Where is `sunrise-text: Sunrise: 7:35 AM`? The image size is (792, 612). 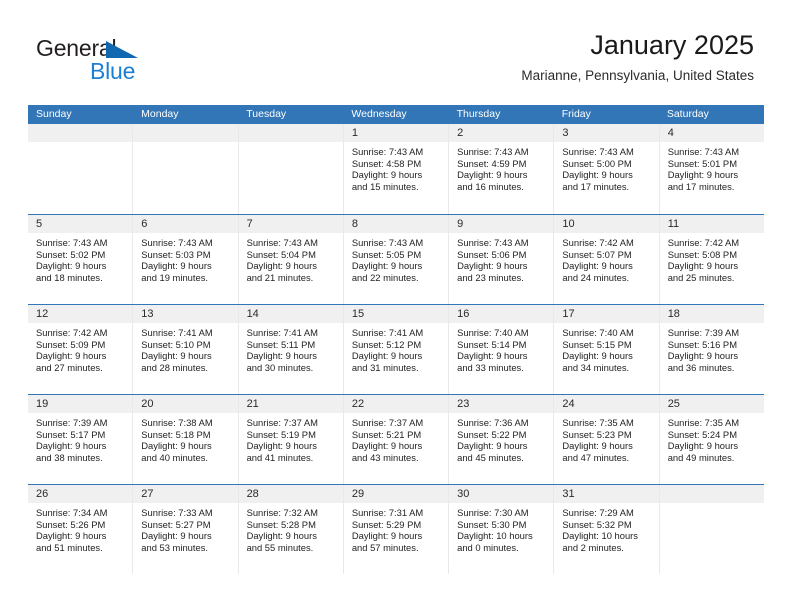 sunrise-text: Sunrise: 7:35 AM is located at coordinates (598, 422).